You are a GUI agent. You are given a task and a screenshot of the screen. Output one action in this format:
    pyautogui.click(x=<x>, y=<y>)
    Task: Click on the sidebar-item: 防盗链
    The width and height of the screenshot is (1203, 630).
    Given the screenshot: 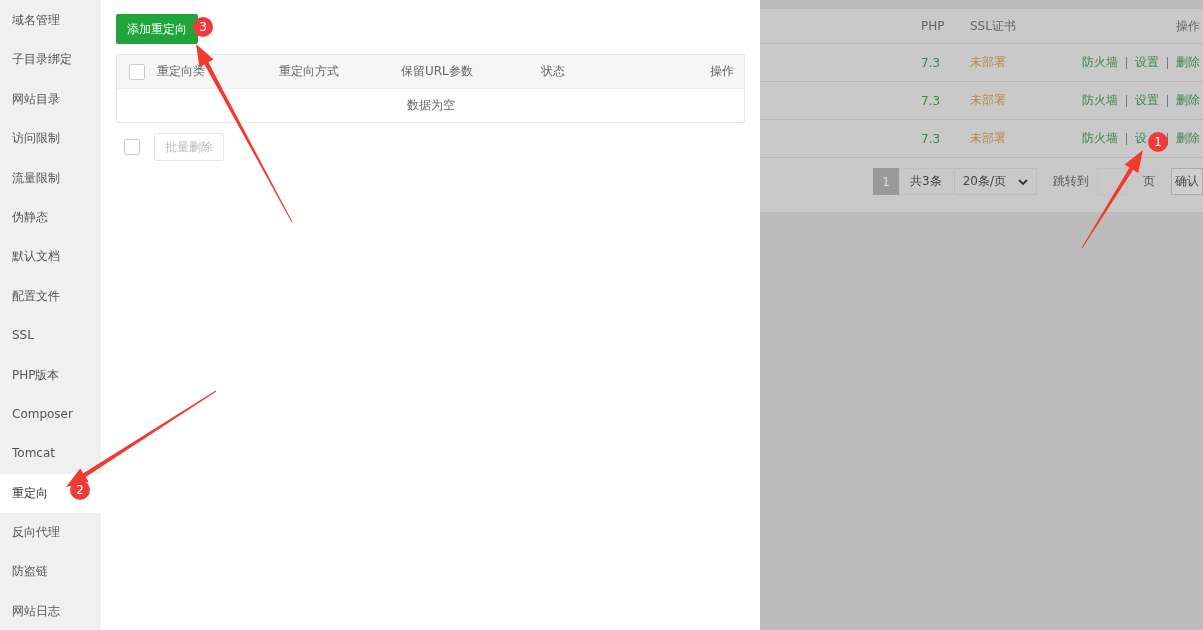 What is the action you would take?
    pyautogui.click(x=50, y=572)
    